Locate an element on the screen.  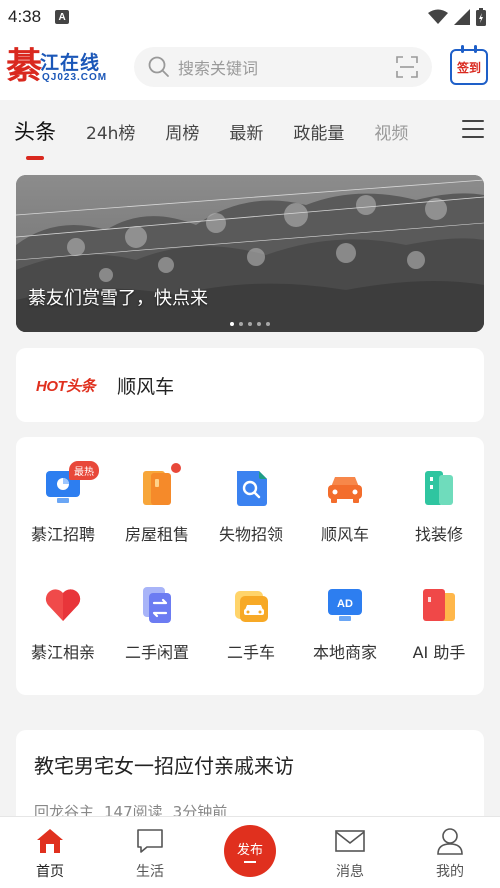
service-dating: 綦江相亲 is located at coordinates (63, 624).